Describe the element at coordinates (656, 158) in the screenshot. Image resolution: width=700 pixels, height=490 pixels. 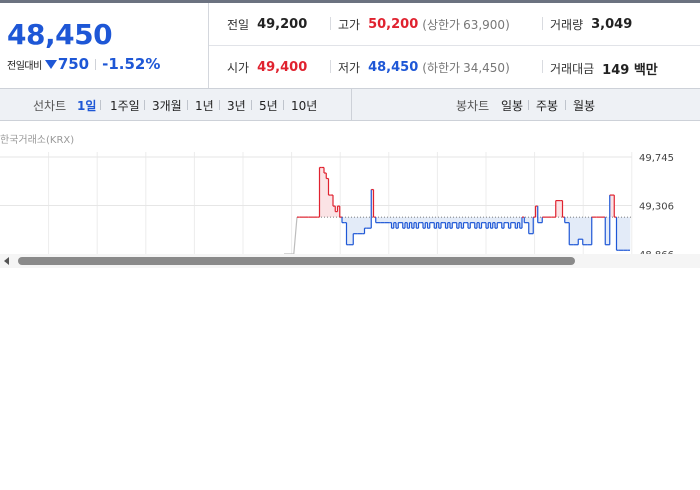
I see `y-tick-label: 49,745` at that location.